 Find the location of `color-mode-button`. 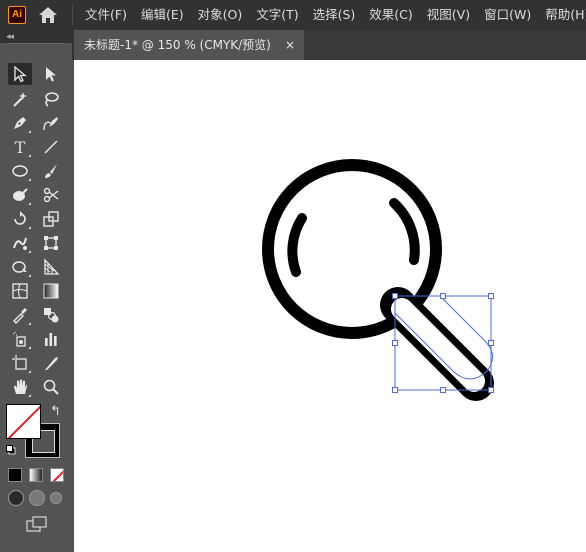

color-mode-button is located at coordinates (15, 475).